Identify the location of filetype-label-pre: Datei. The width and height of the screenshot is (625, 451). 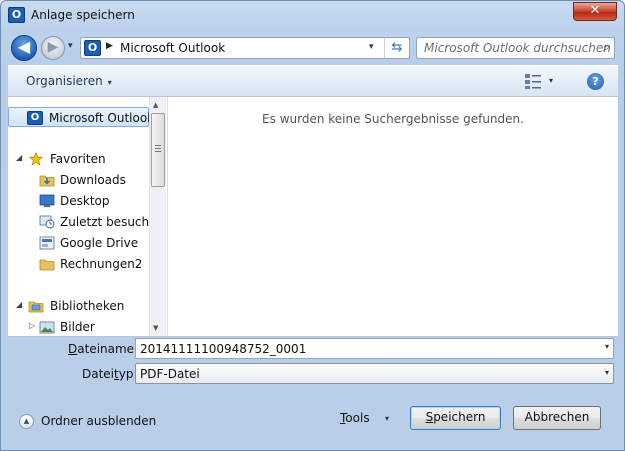
(98, 374).